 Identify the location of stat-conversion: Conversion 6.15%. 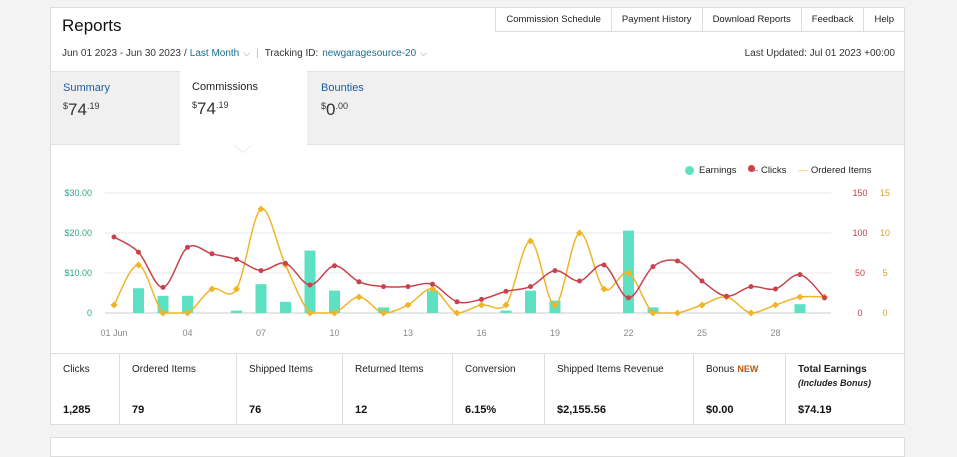
(499, 389).